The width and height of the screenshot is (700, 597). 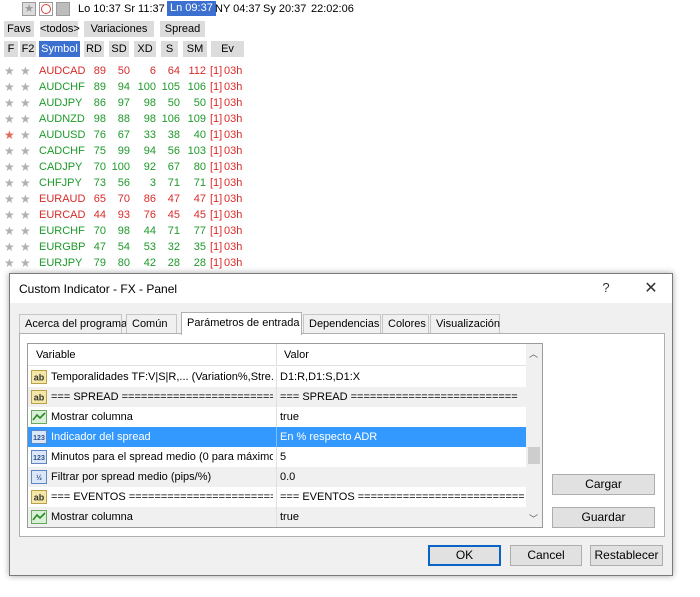 What do you see at coordinates (402, 377) in the screenshot?
I see `parameter-value: D1:R,D1:S,D1:X` at bounding box center [402, 377].